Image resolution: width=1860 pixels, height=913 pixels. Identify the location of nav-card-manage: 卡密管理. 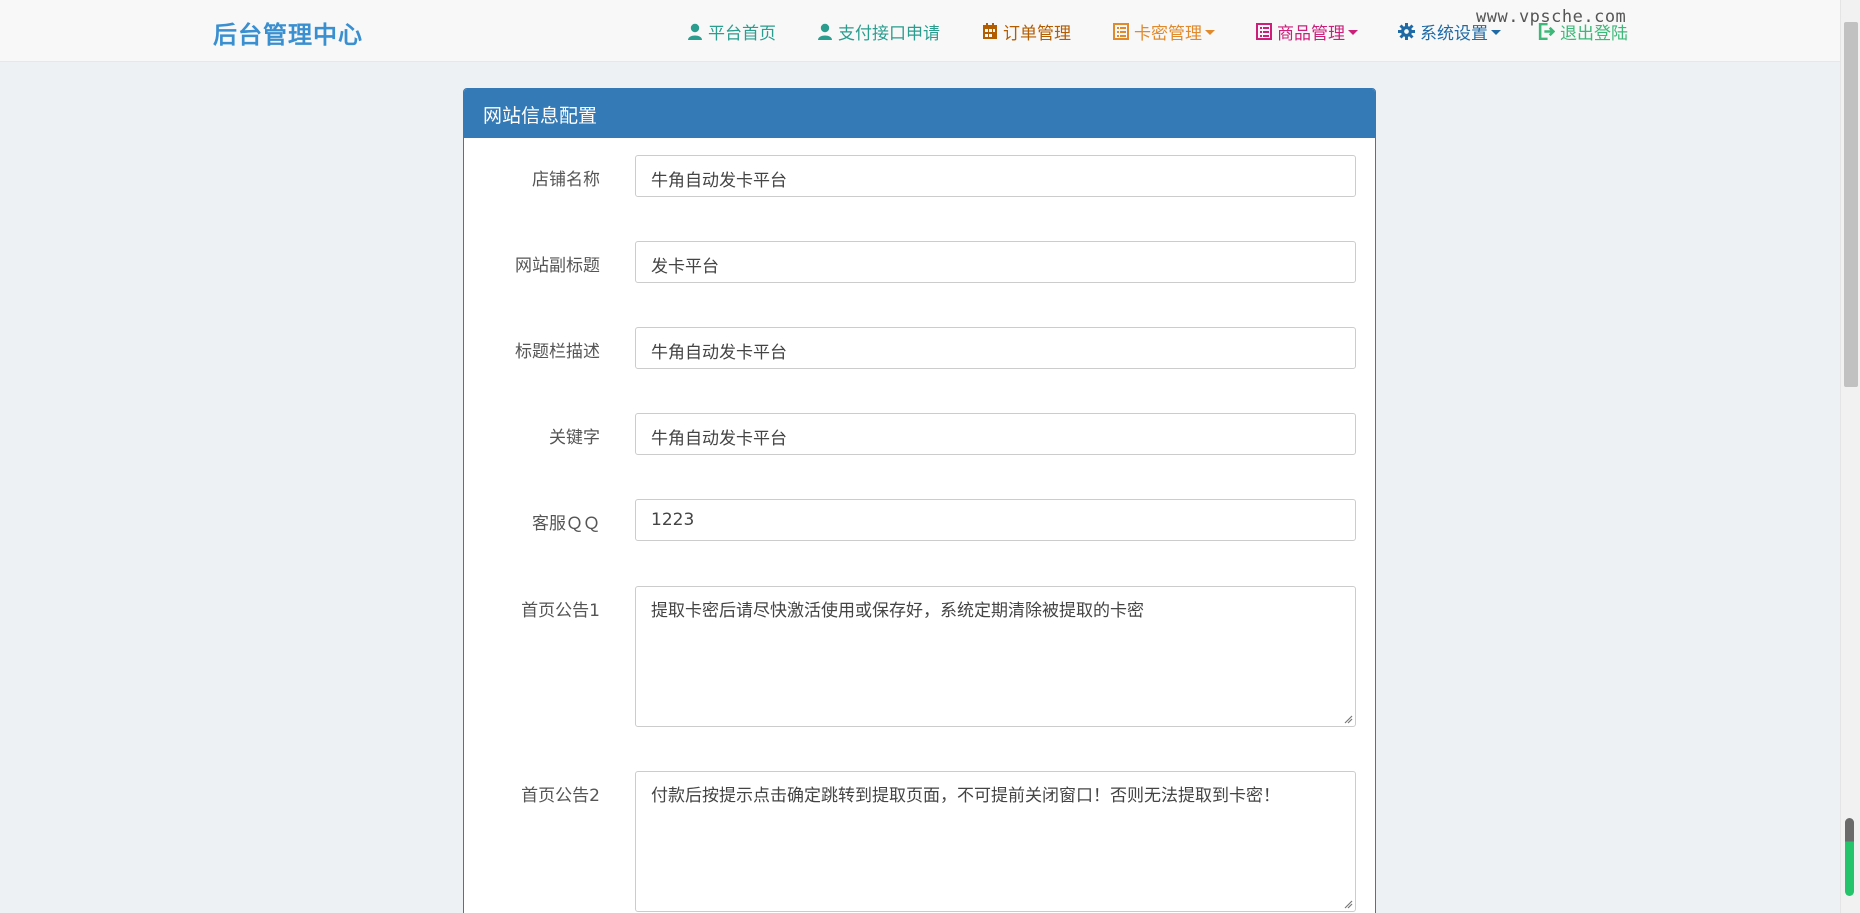
(1164, 31).